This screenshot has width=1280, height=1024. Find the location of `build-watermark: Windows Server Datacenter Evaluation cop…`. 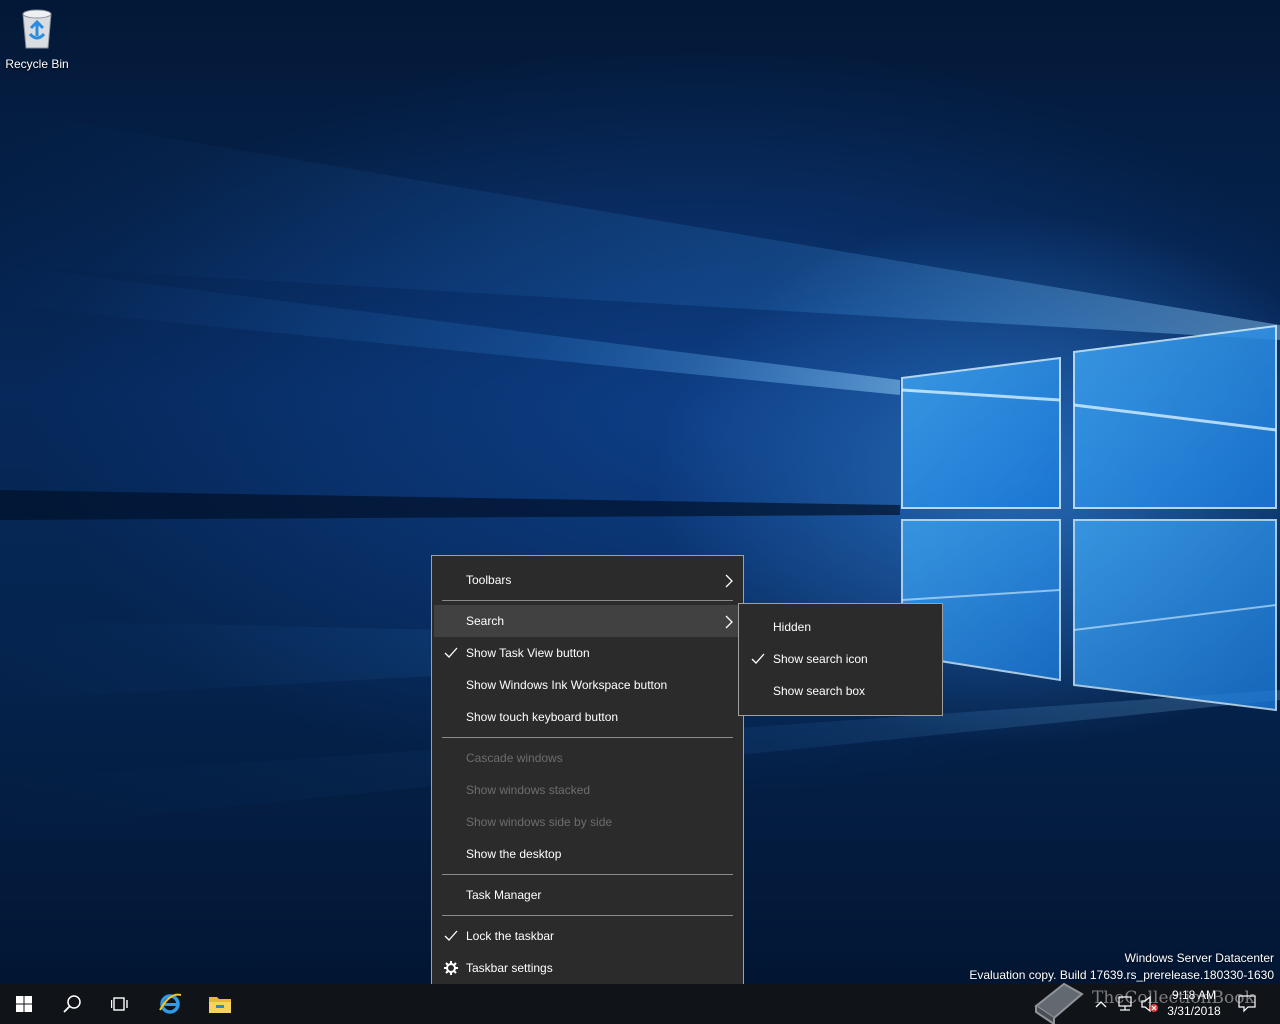

build-watermark: Windows Server Datacenter Evaluation cop… is located at coordinates (1121, 967).